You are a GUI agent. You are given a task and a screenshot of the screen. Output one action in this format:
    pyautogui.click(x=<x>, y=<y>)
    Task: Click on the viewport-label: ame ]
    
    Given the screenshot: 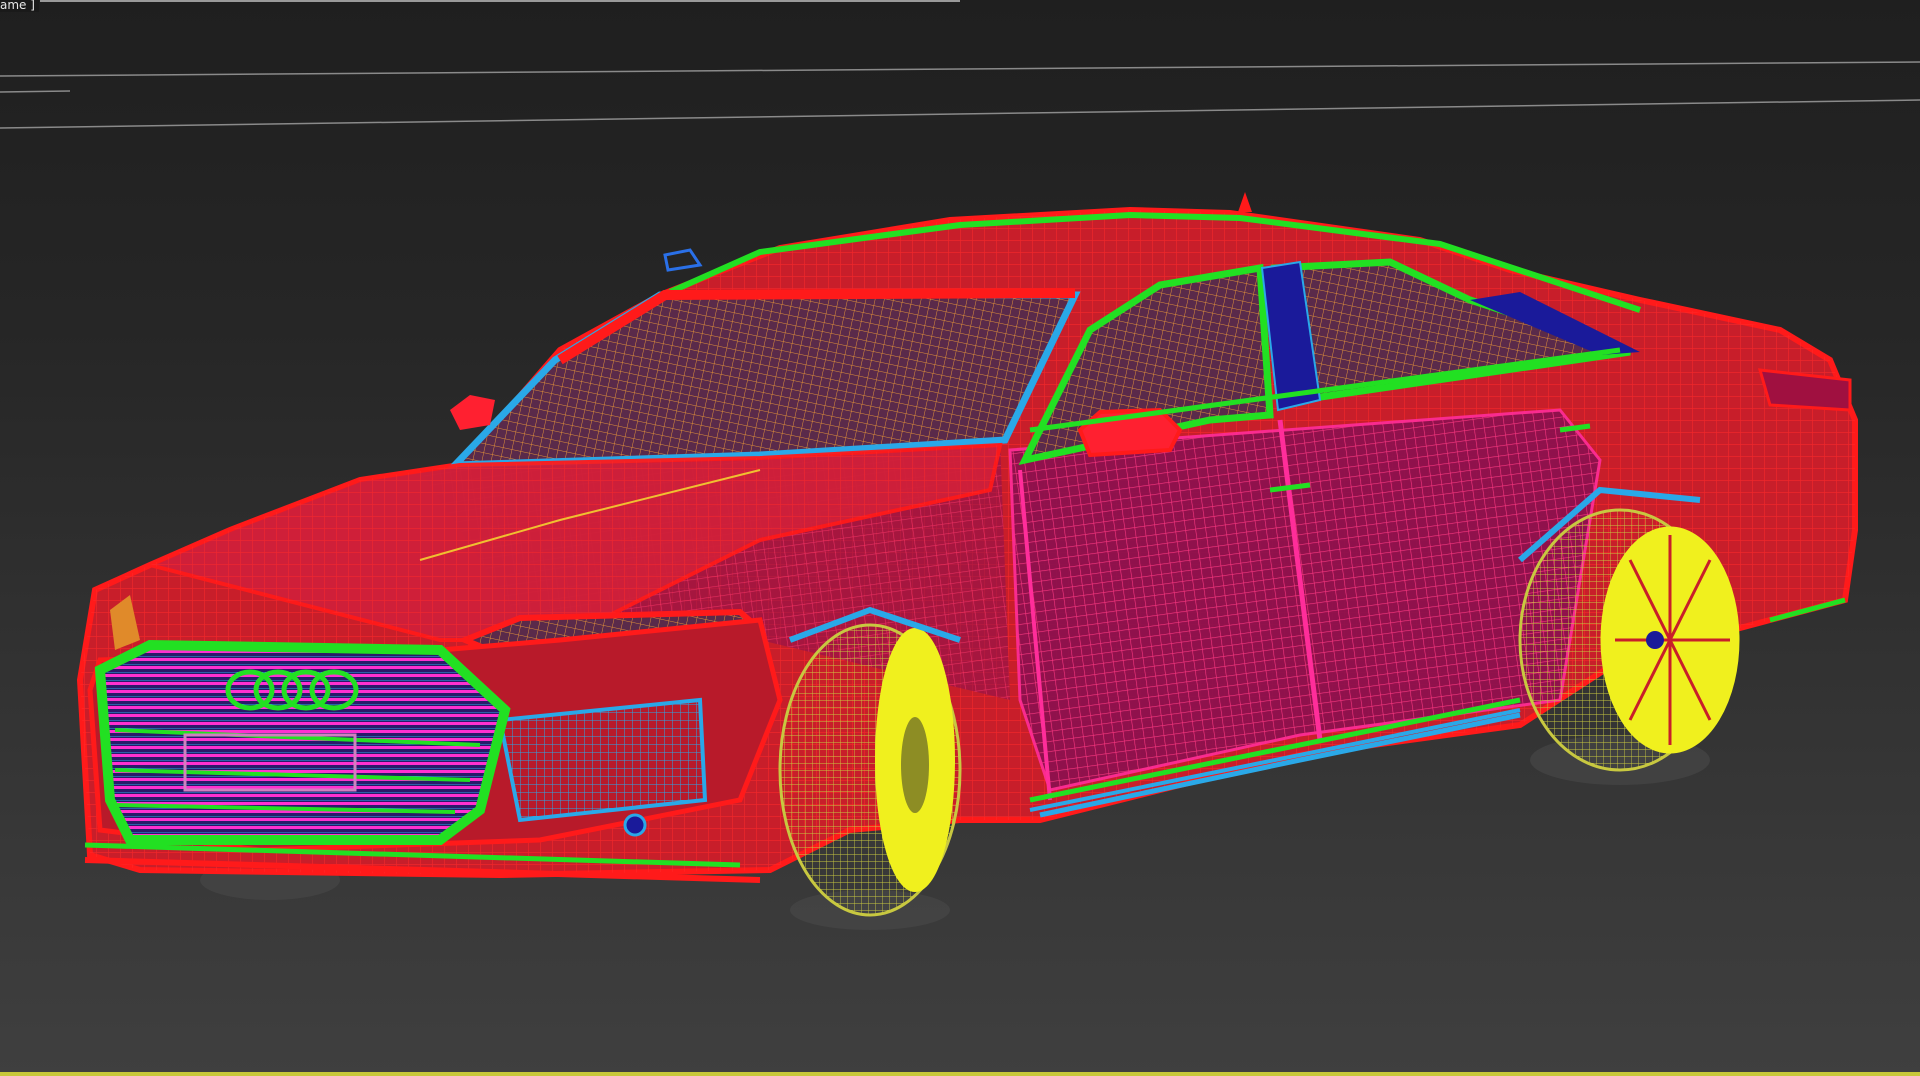 What is the action you would take?
    pyautogui.click(x=19, y=6)
    